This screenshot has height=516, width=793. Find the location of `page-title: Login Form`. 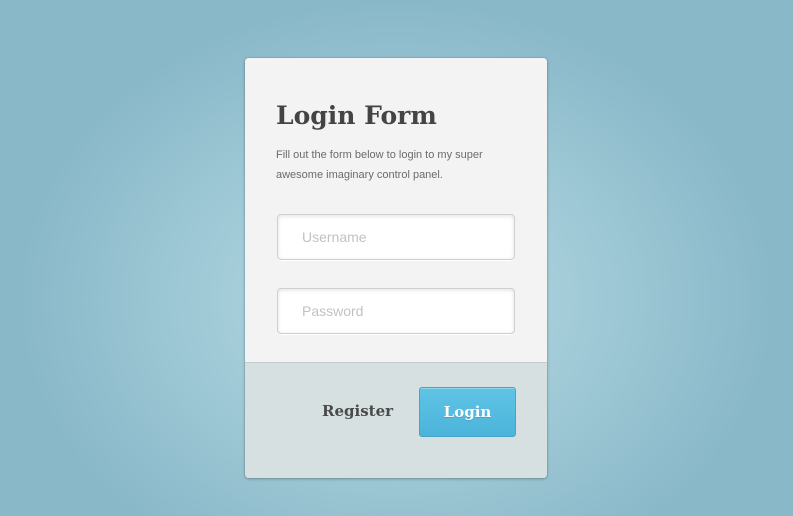

page-title: Login Form is located at coordinates (356, 115).